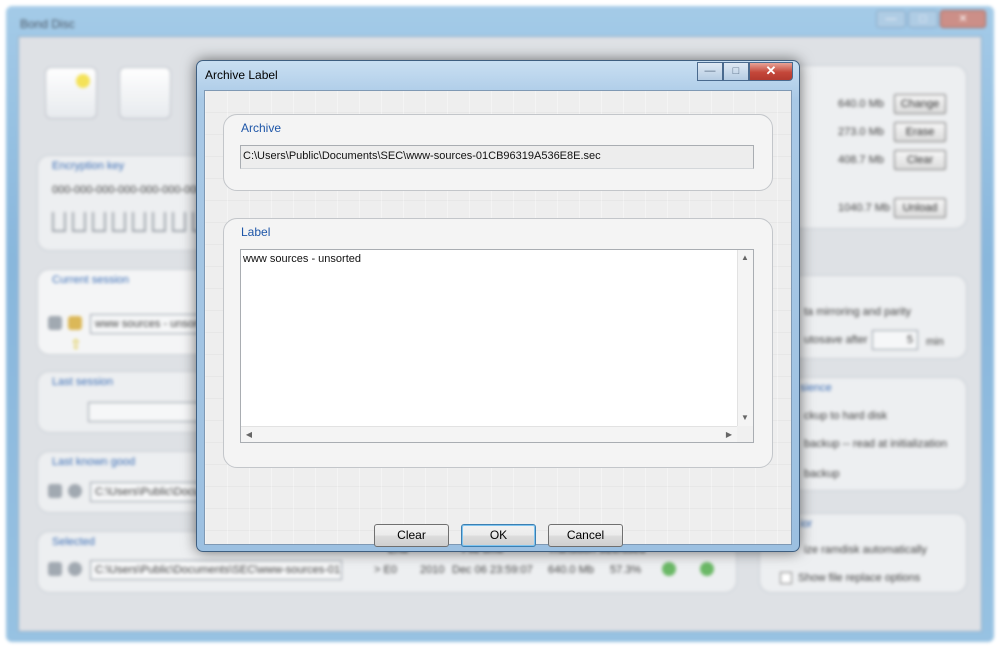 This screenshot has height=646, width=999. I want to click on mirroring-option: ta mirroring and parity, so click(857, 312).